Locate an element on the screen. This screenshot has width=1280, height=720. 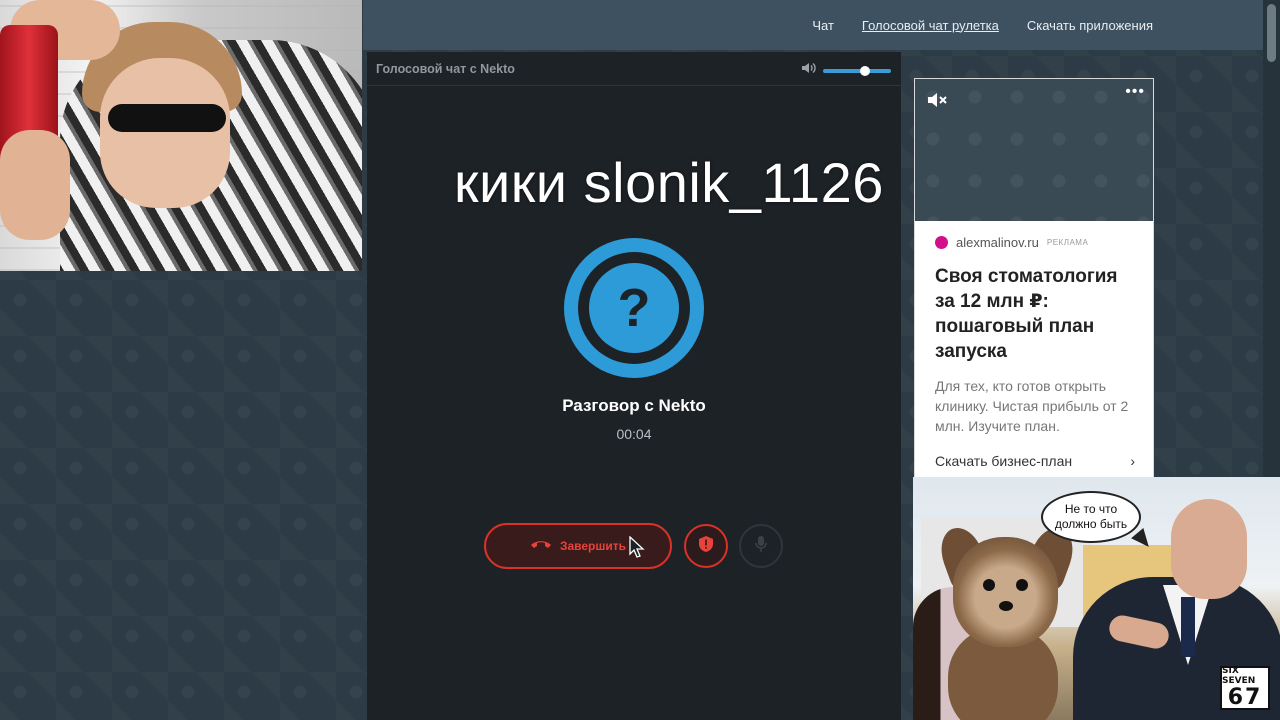
meme-badge-number: 67 is located at coordinates (1245, 697).